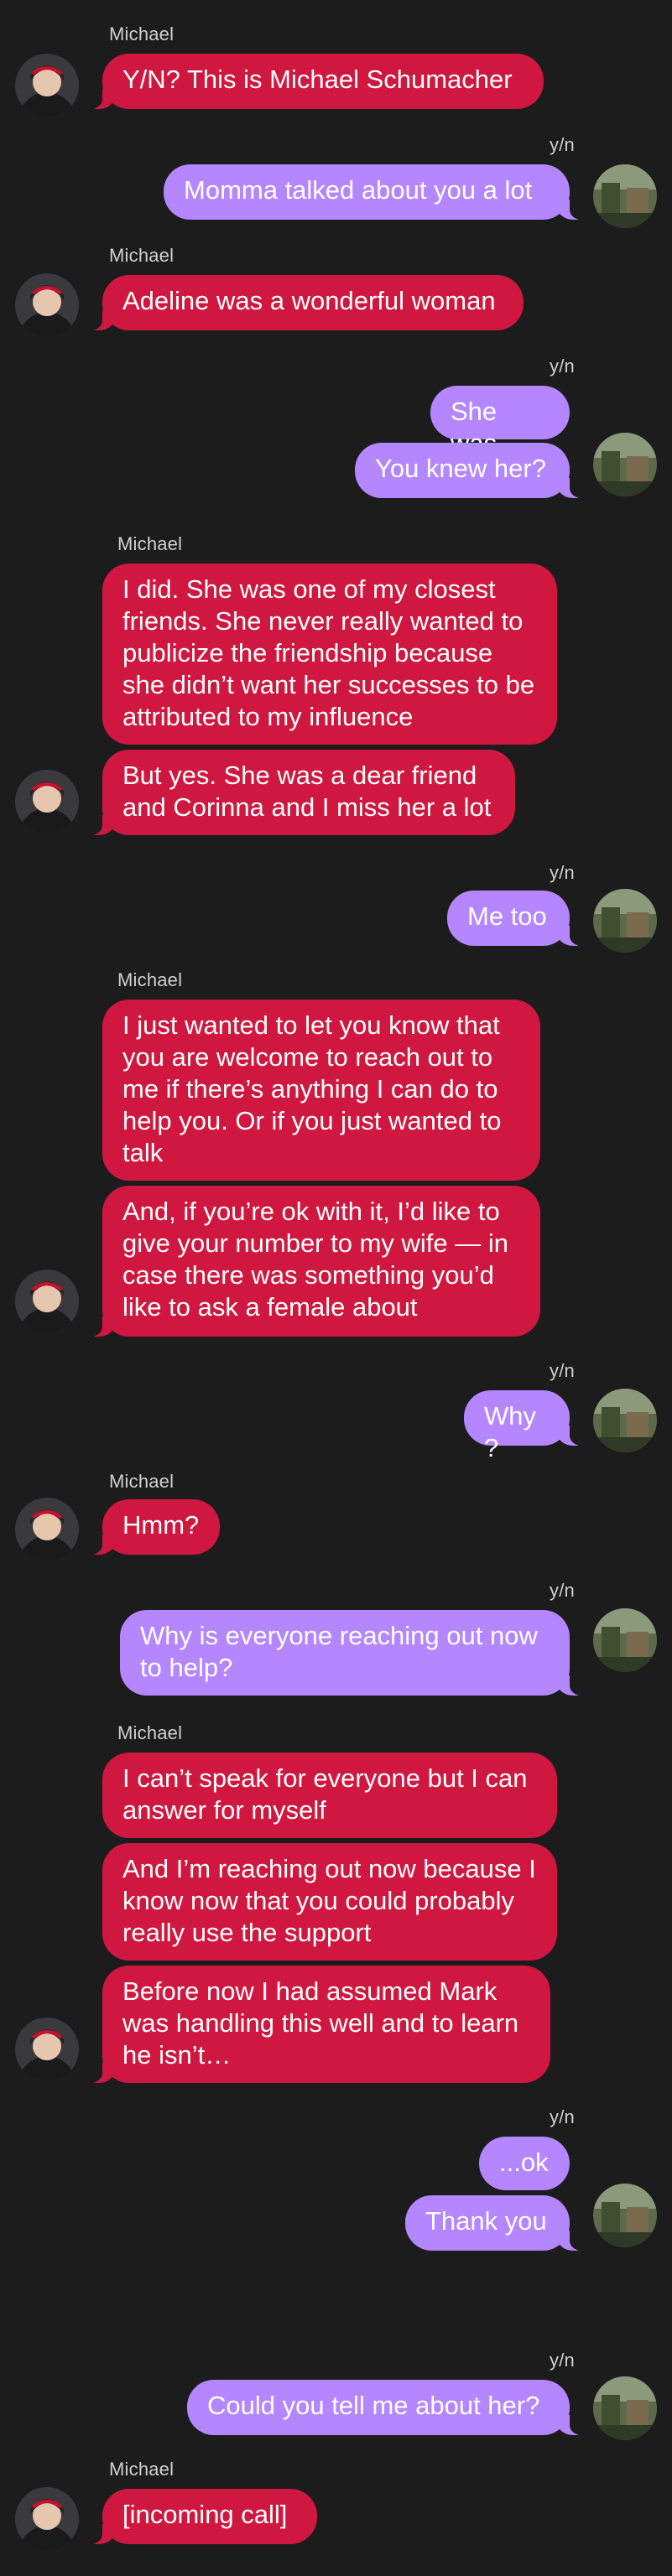 The height and width of the screenshot is (2576, 672). Describe the element at coordinates (152, 1527) in the screenshot. I see `message-bubble-incoming: Hmm?` at that location.